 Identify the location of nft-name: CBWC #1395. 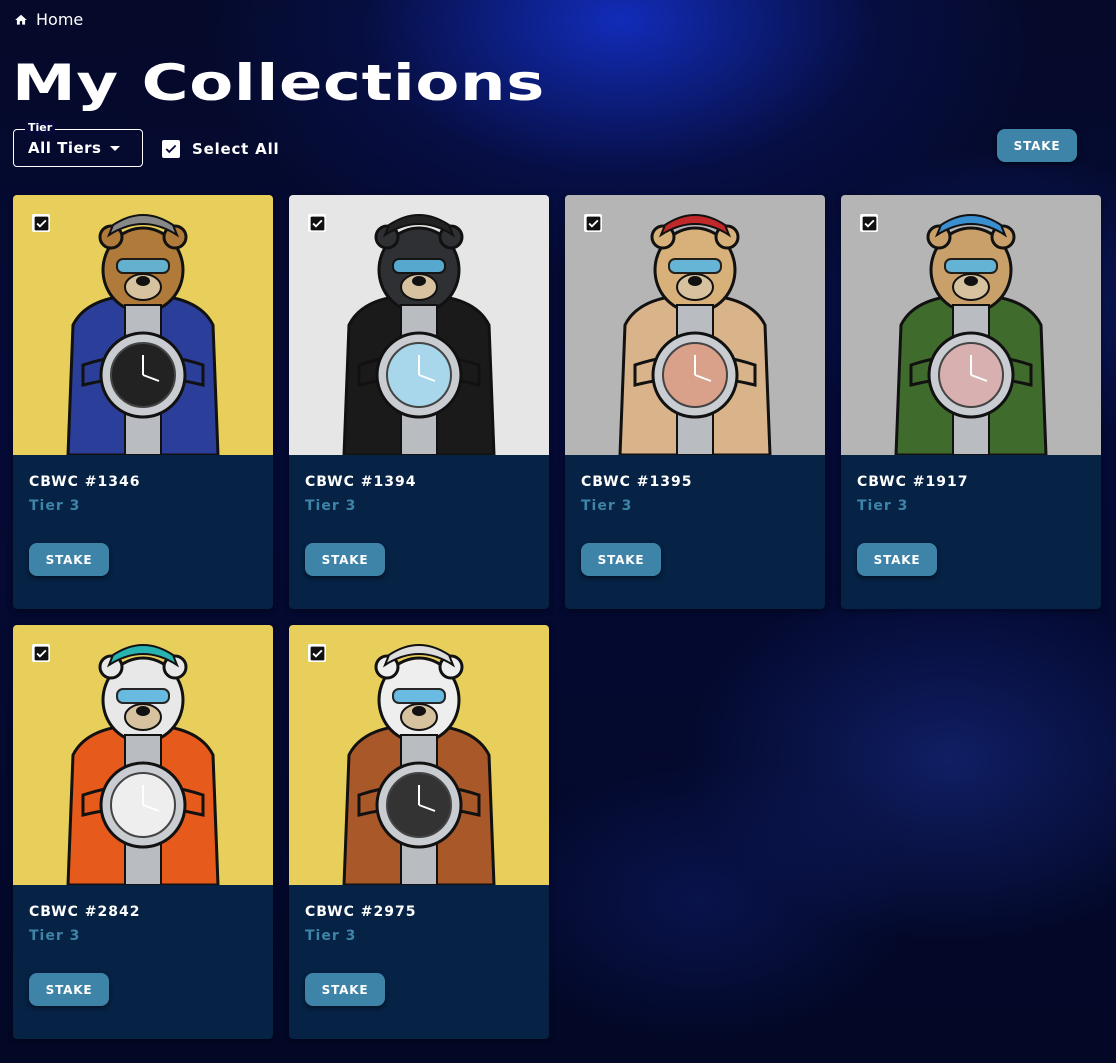
(637, 482).